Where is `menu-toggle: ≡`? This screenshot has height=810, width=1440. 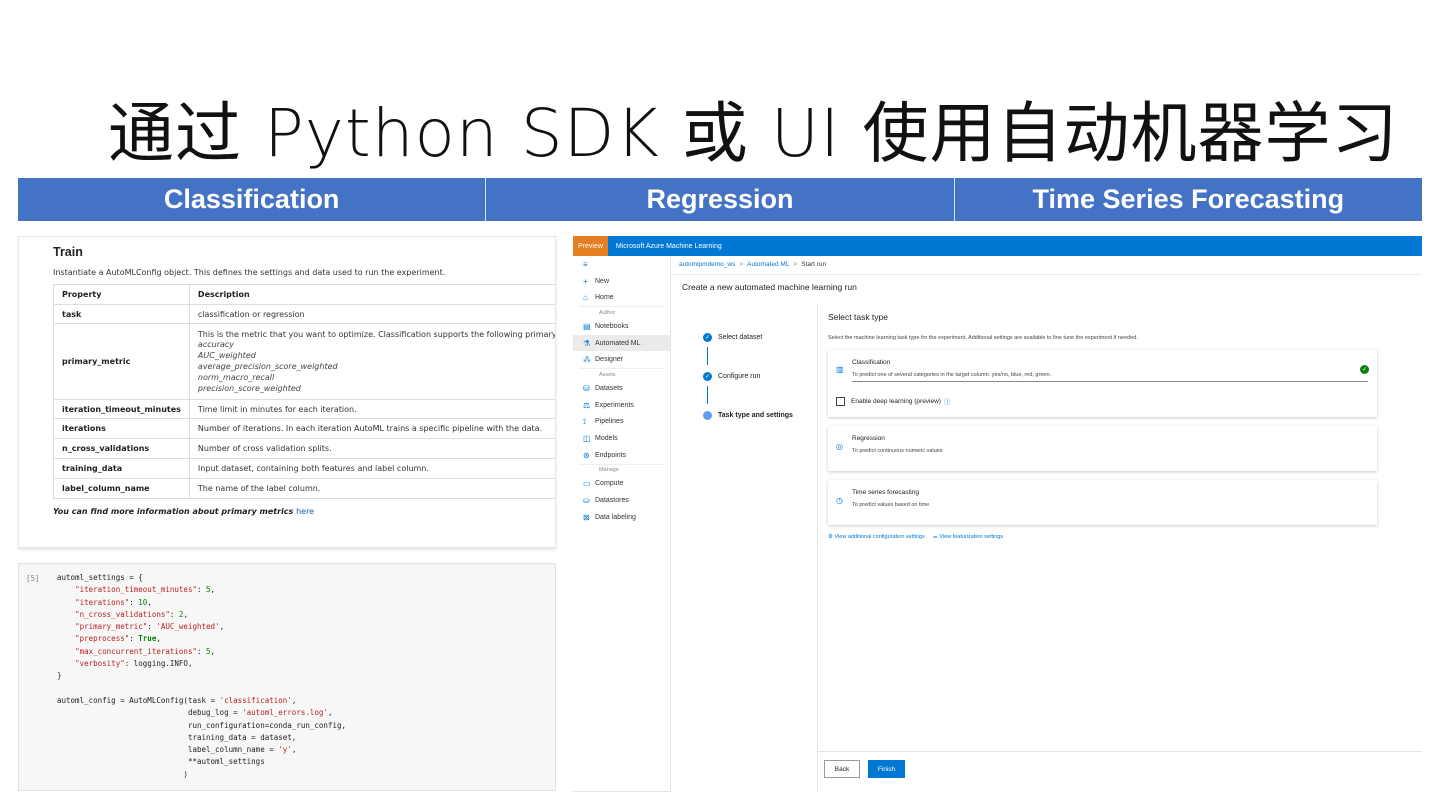
menu-toggle: ≡ is located at coordinates (621, 264).